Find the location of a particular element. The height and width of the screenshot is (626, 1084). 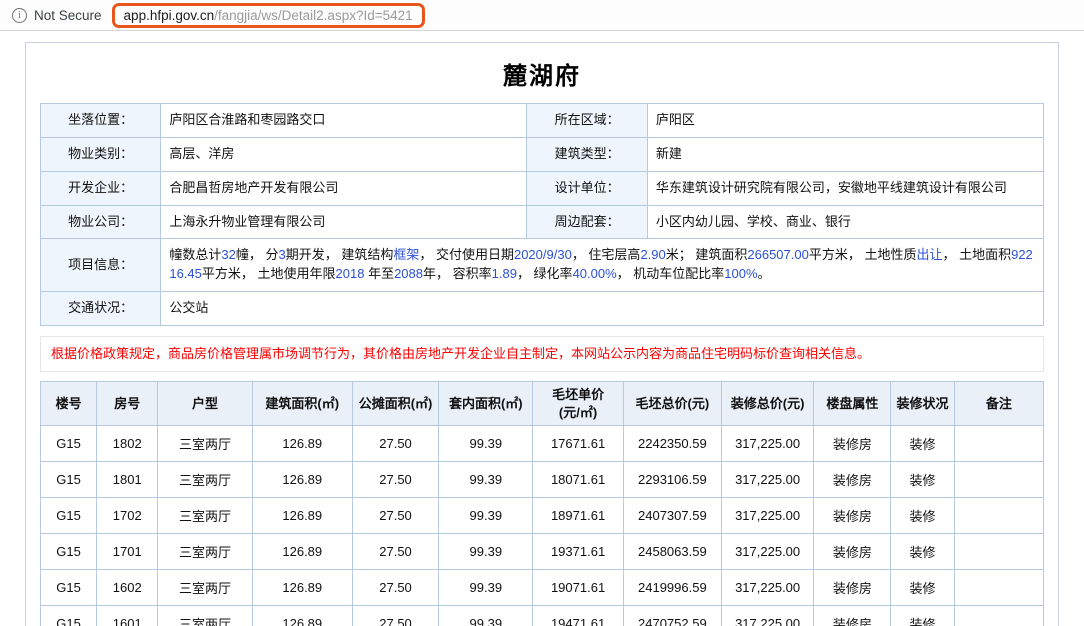

column-header: 户型 is located at coordinates (205, 404).